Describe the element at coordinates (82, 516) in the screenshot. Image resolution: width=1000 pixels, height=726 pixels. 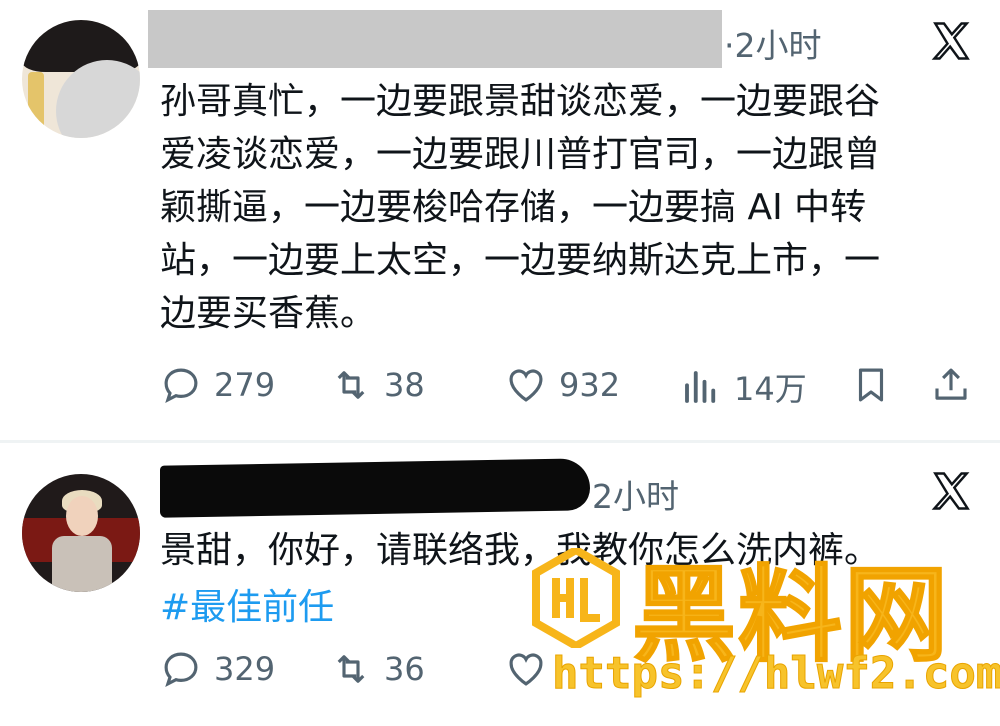
I see `avatar-face` at that location.